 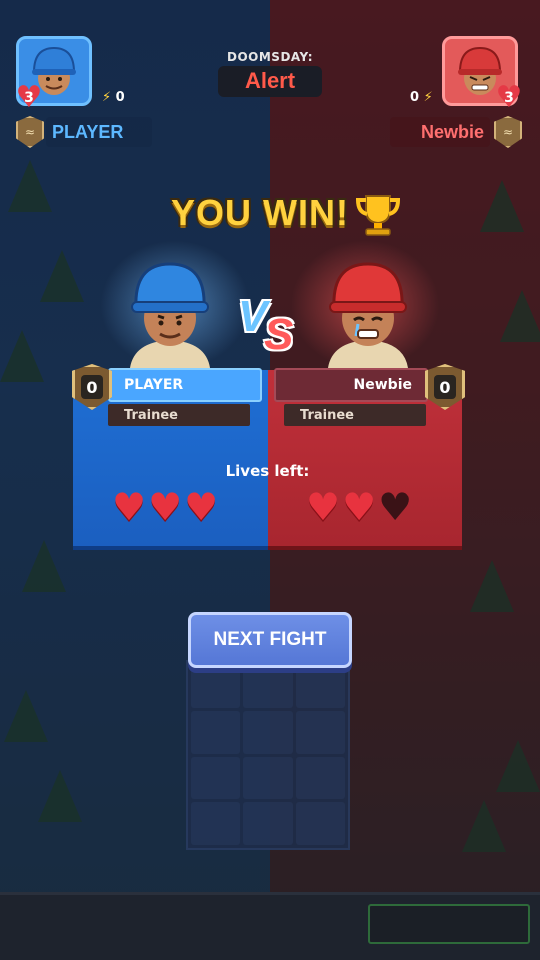 I want to click on doomsday-indicator: DOOMSDAY: Alert, so click(x=270, y=73).